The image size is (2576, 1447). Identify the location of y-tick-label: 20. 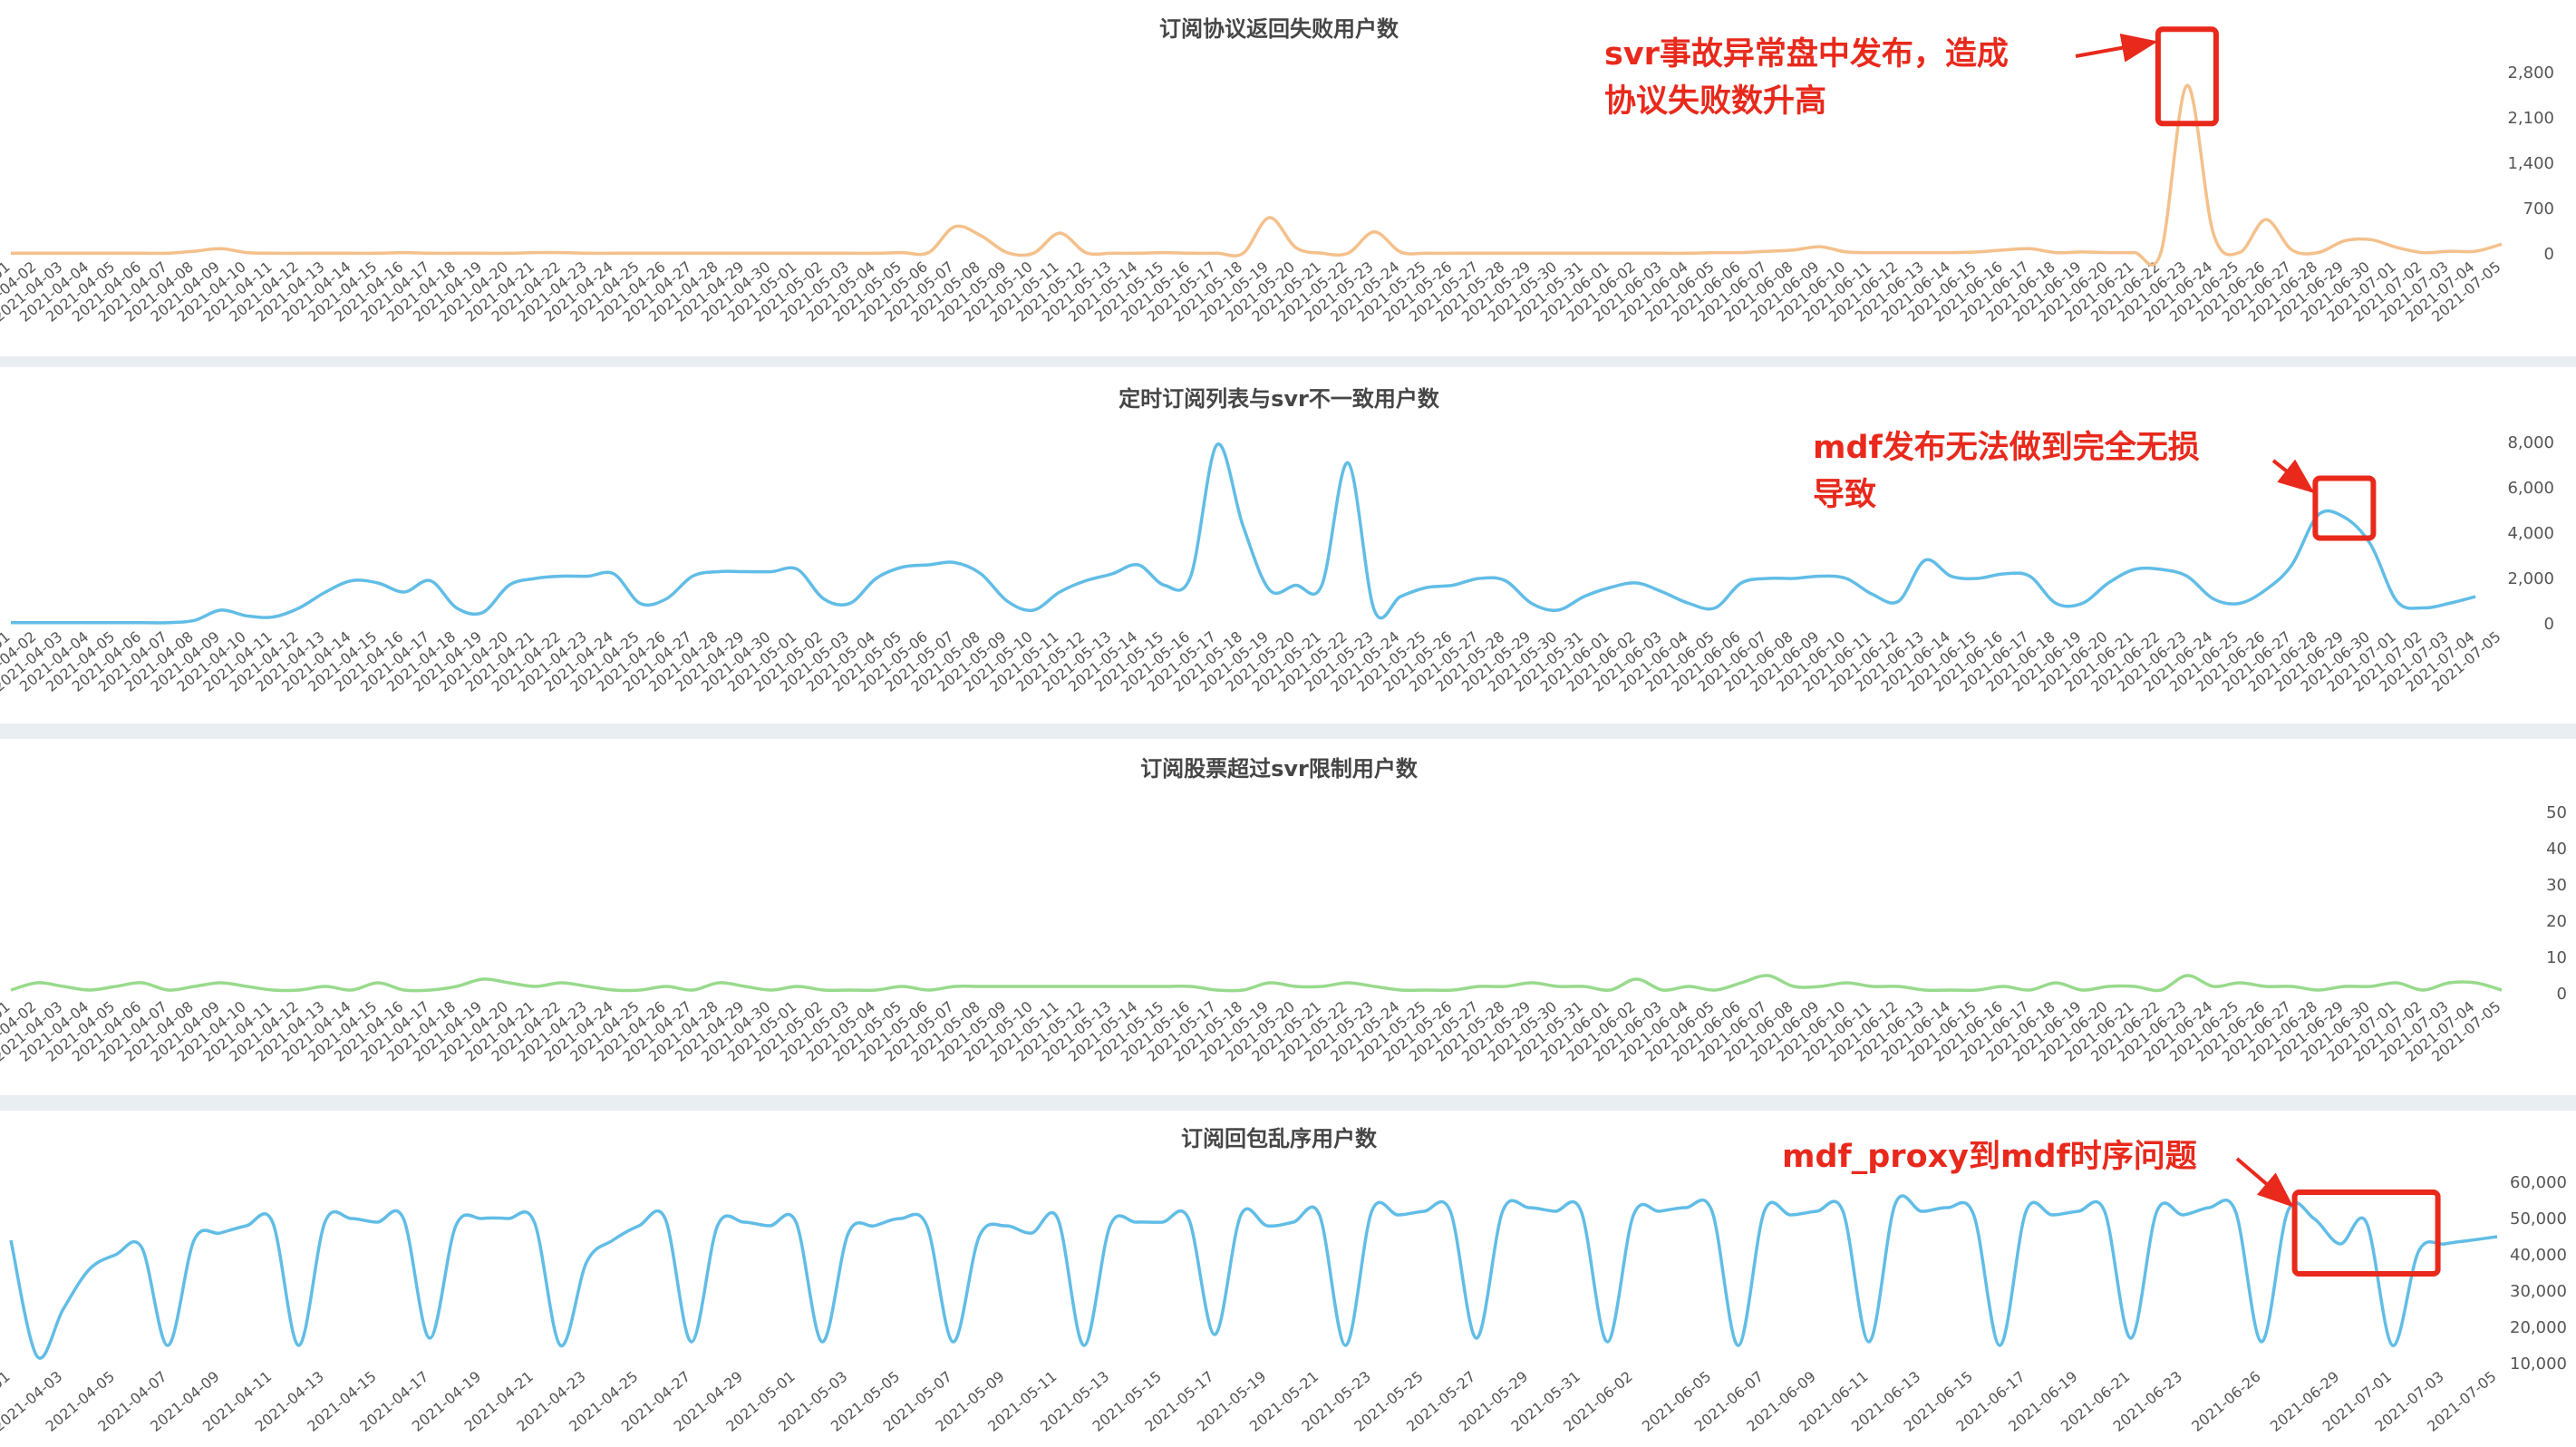
(2556, 921).